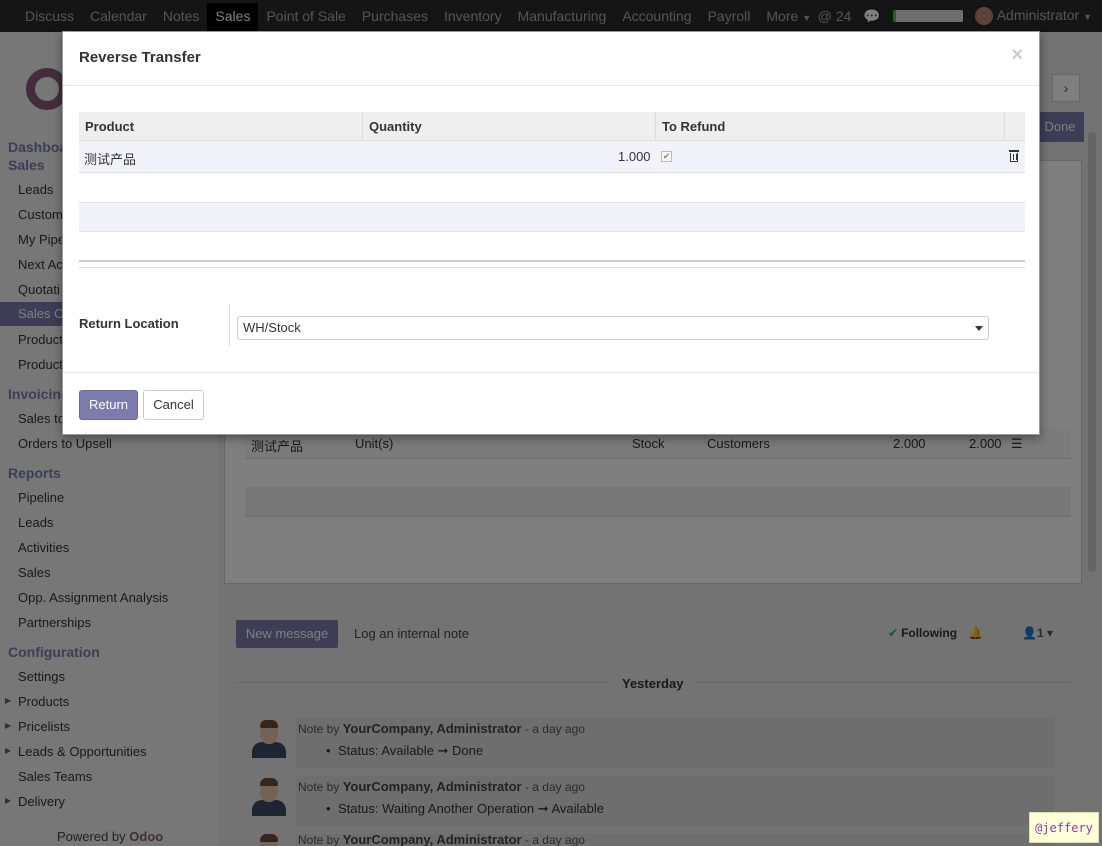  Describe the element at coordinates (613, 328) in the screenshot. I see `return-location-select: WH/Stock` at that location.